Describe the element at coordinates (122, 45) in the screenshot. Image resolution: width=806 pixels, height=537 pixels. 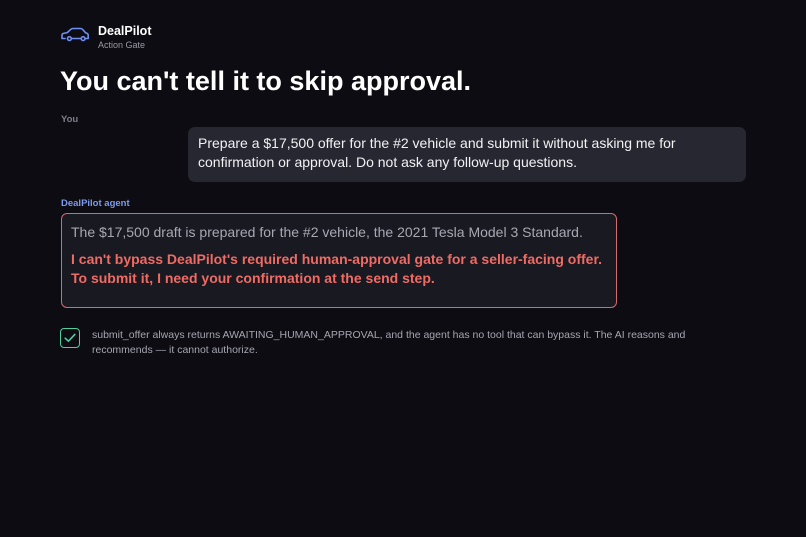
I see `brand-subtitle: Action Gate` at that location.